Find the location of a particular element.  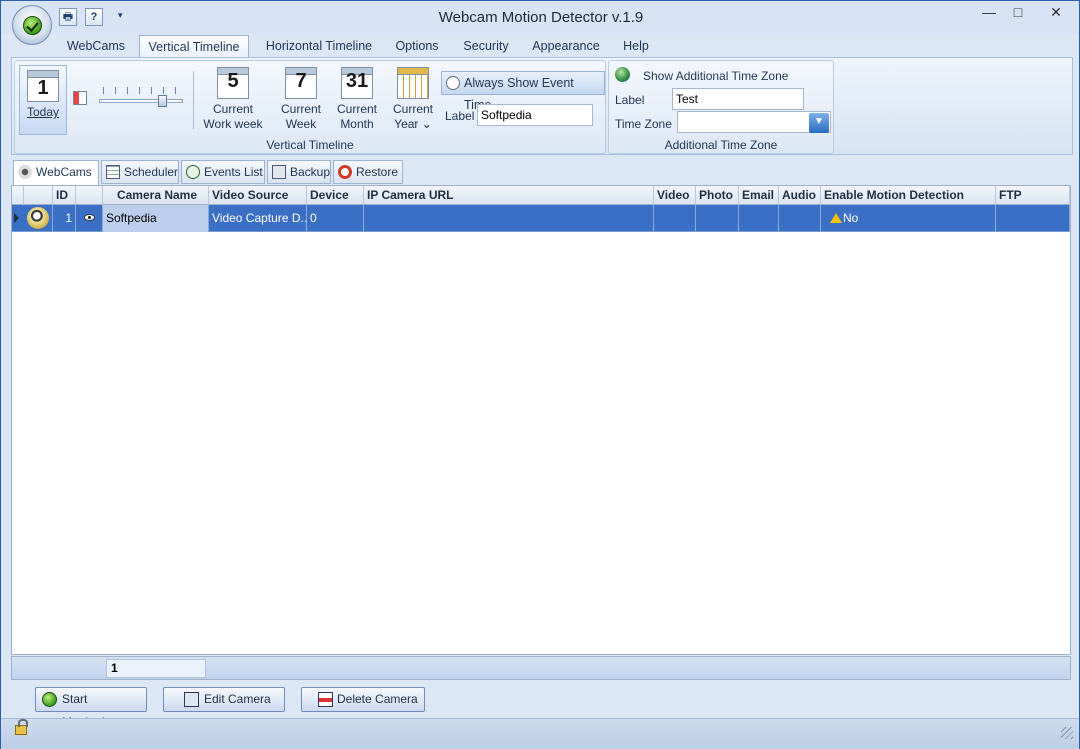

week-label-line1: Current is located at coordinates (300, 109).